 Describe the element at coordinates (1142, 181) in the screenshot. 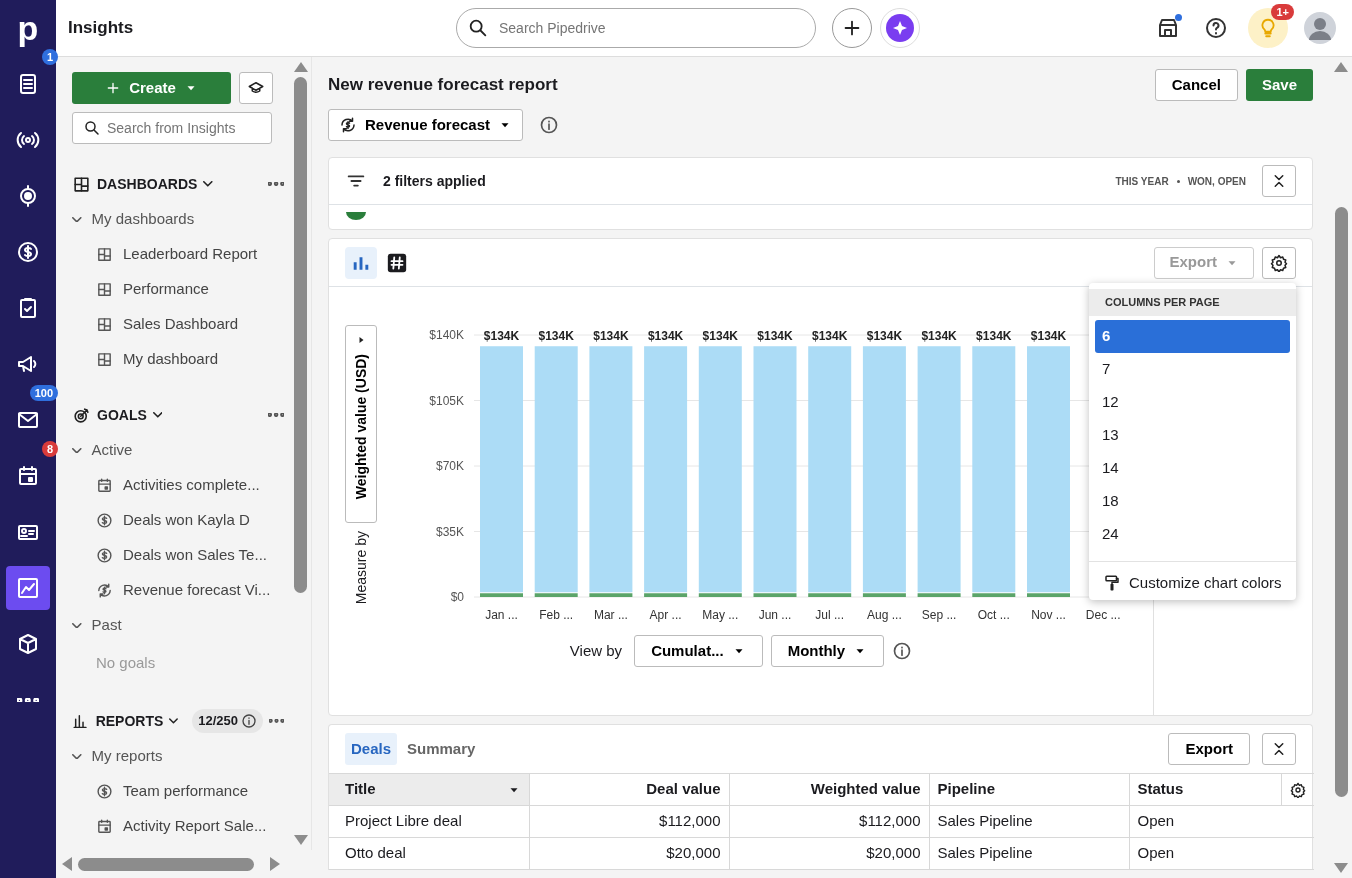

I see `filter-period: THIS YEAR` at that location.